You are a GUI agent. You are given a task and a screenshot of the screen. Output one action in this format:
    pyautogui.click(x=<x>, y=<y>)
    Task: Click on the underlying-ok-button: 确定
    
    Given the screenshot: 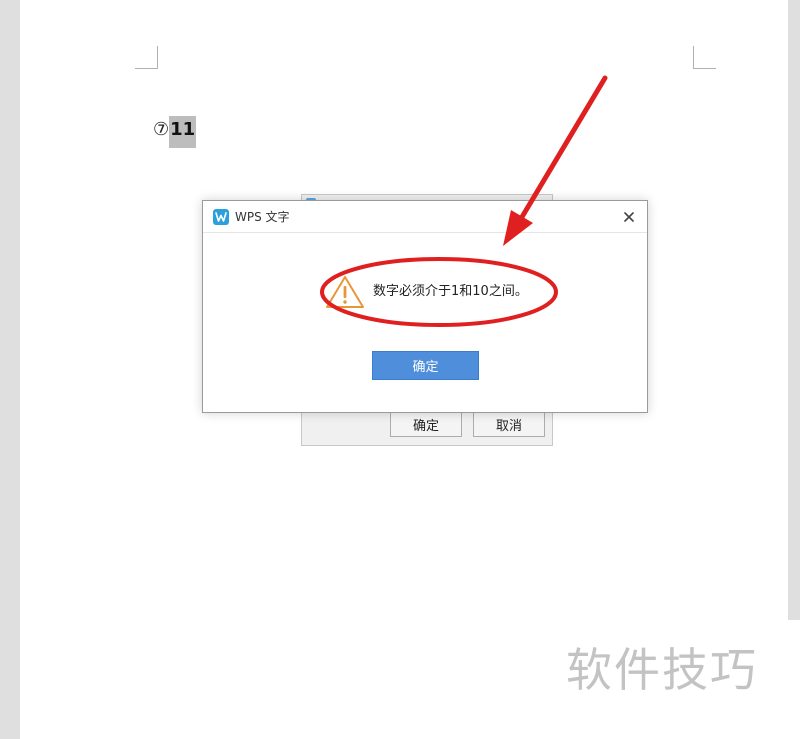 What is the action you would take?
    pyautogui.click(x=426, y=424)
    